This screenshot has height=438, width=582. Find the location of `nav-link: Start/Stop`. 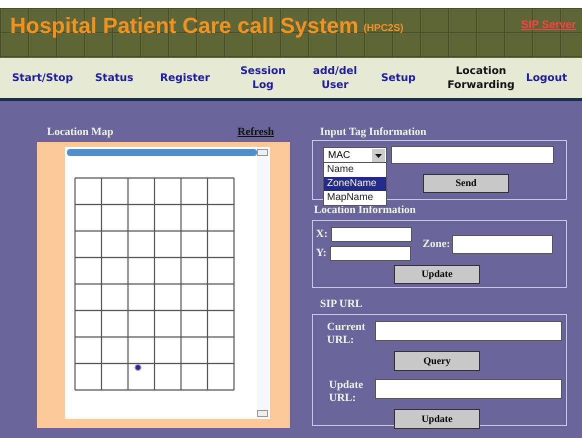

nav-link: Start/Stop is located at coordinates (43, 78).